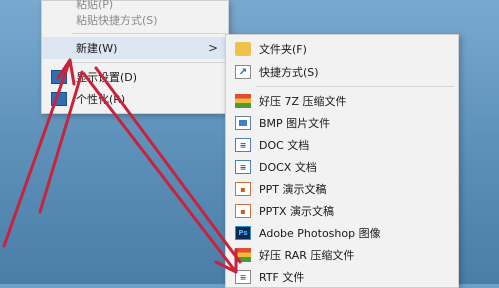  What do you see at coordinates (293, 189) in the screenshot?
I see `submenu-item-label: PPT 演示文稿` at bounding box center [293, 189].